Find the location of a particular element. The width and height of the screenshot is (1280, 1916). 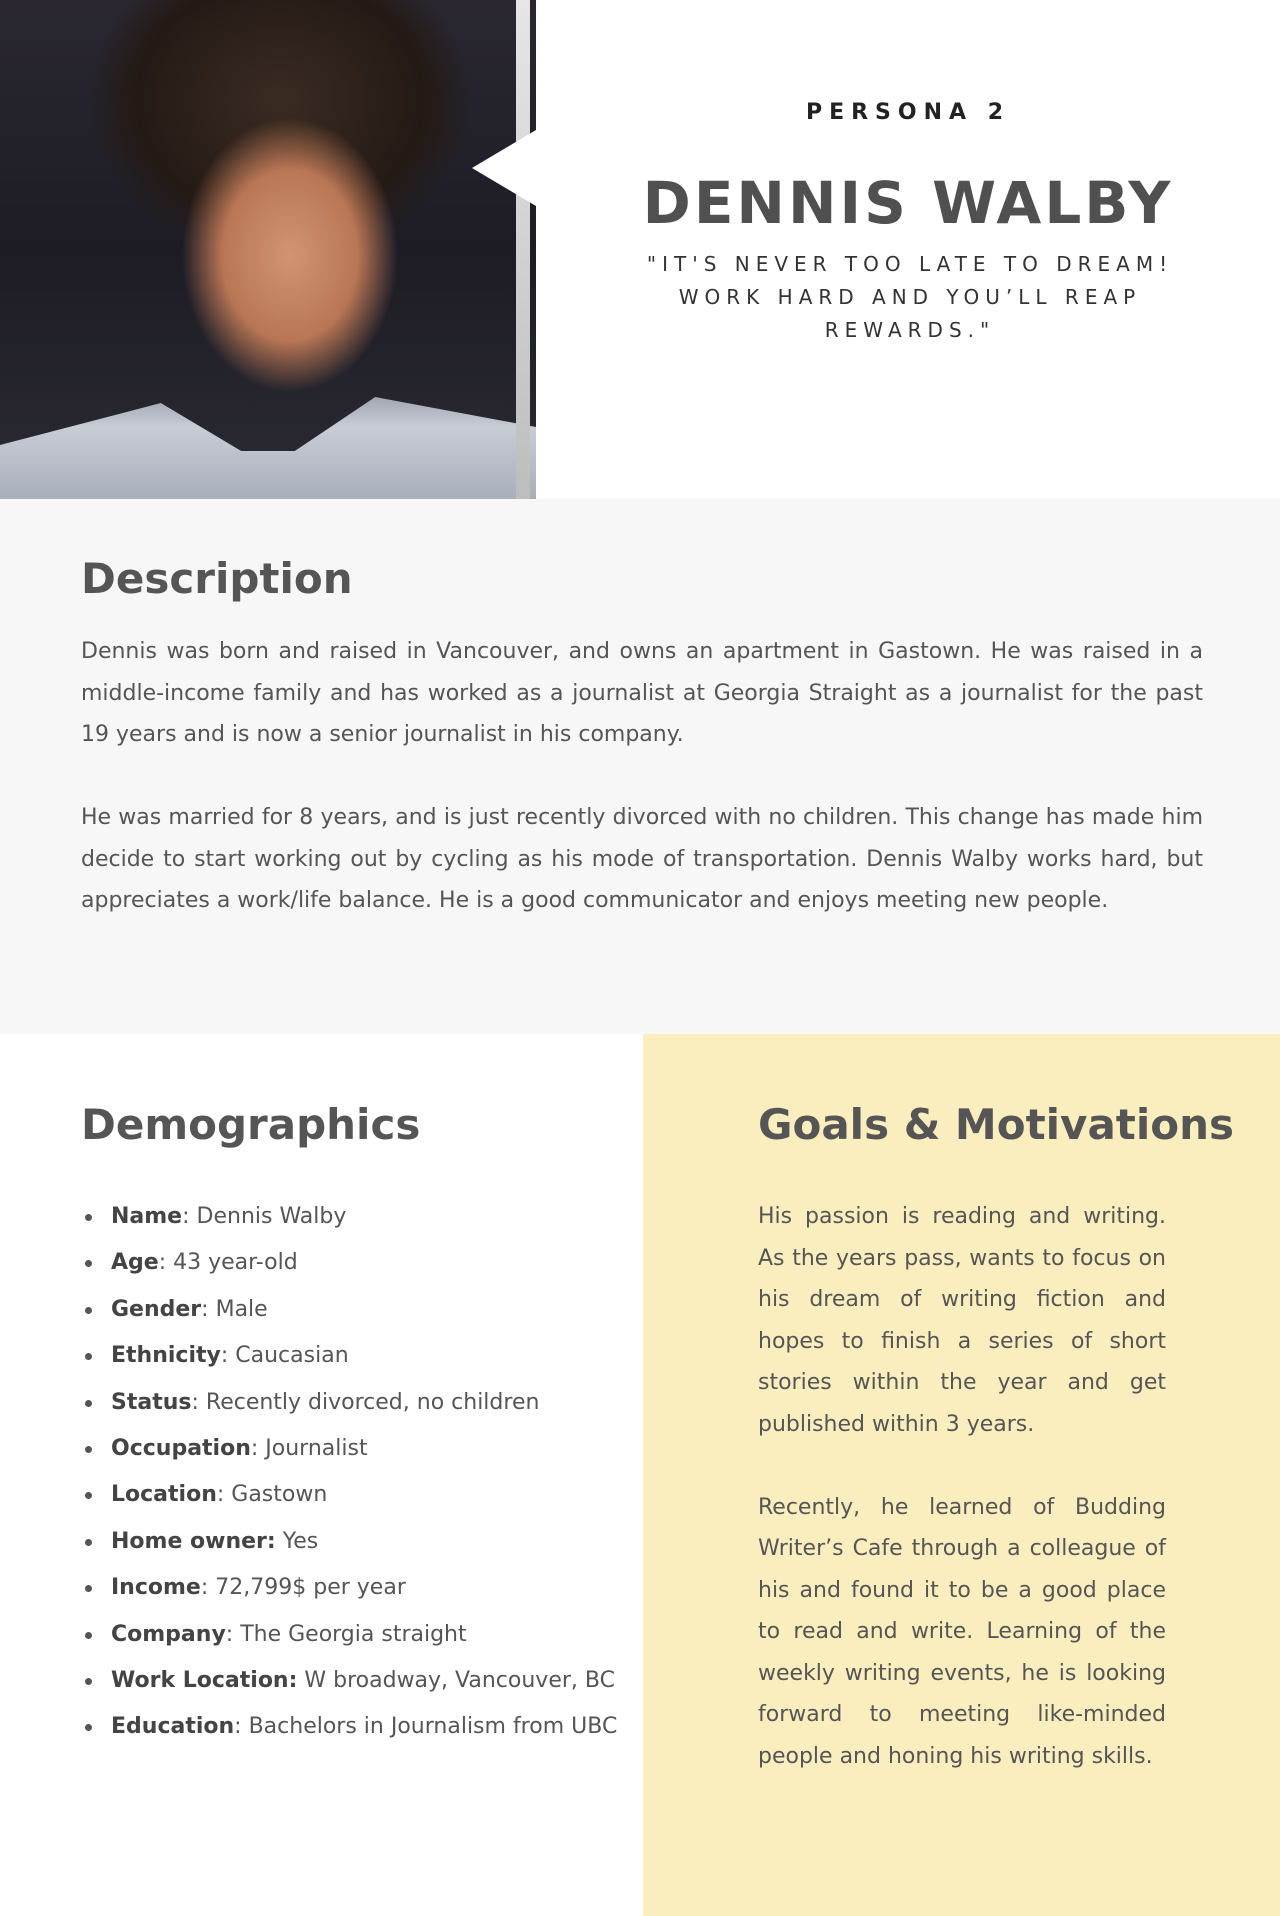

demographics-item-label: Location is located at coordinates (164, 1495).